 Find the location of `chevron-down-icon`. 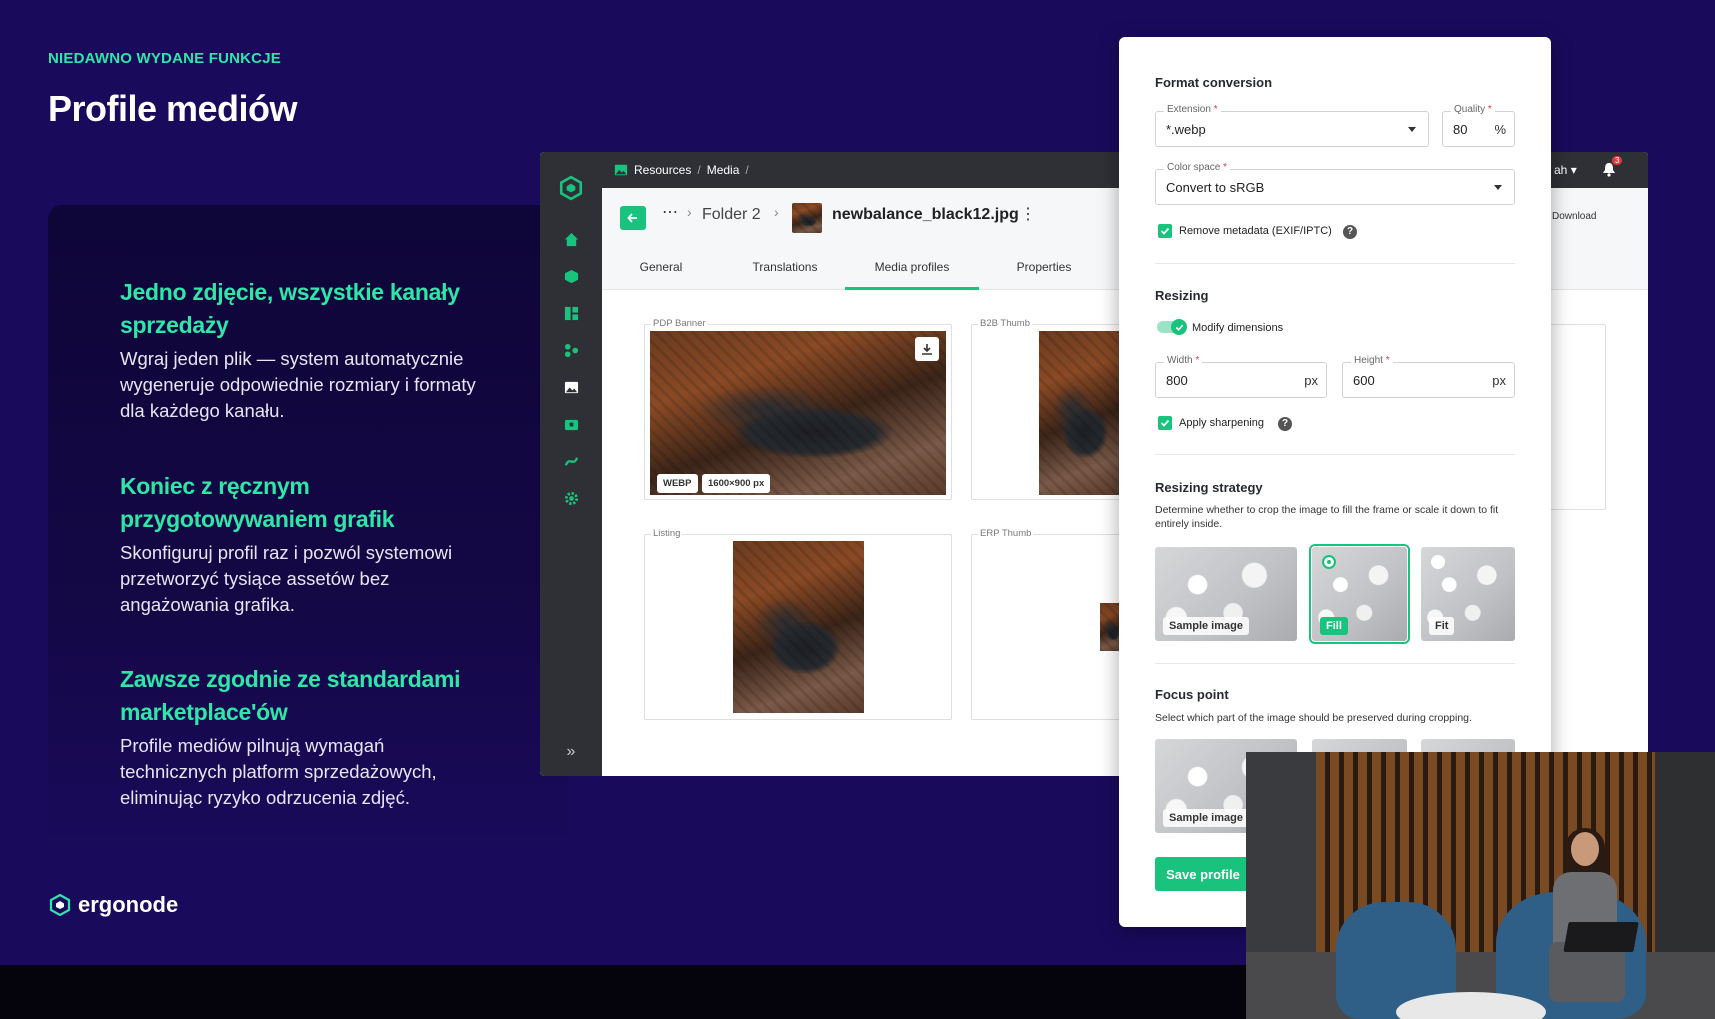

chevron-down-icon is located at coordinates (1498, 187).